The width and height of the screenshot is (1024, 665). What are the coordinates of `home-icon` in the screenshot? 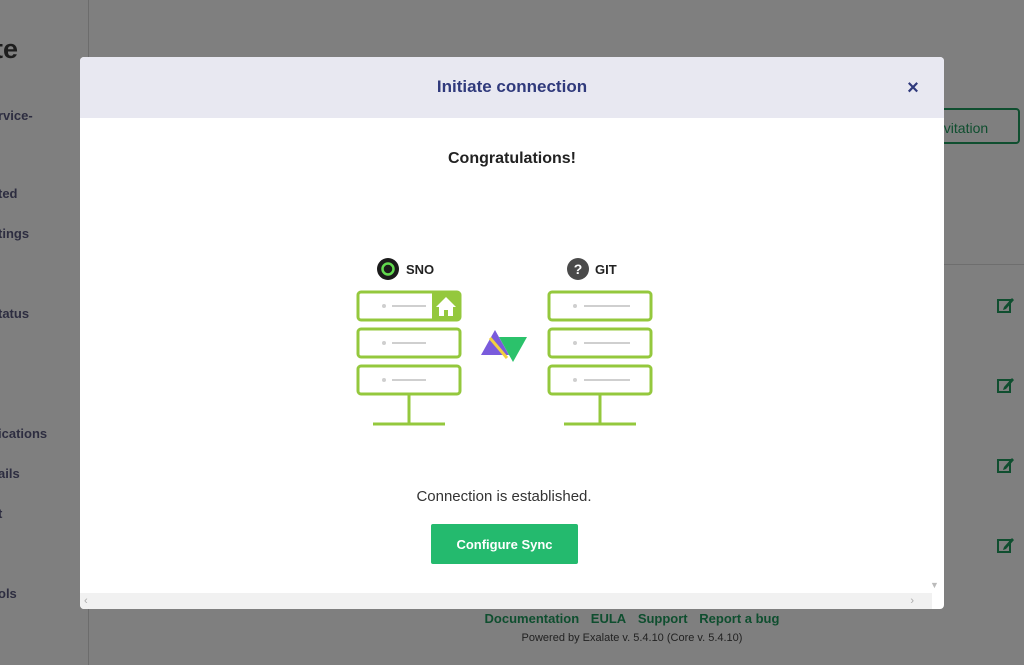 It's located at (446, 306).